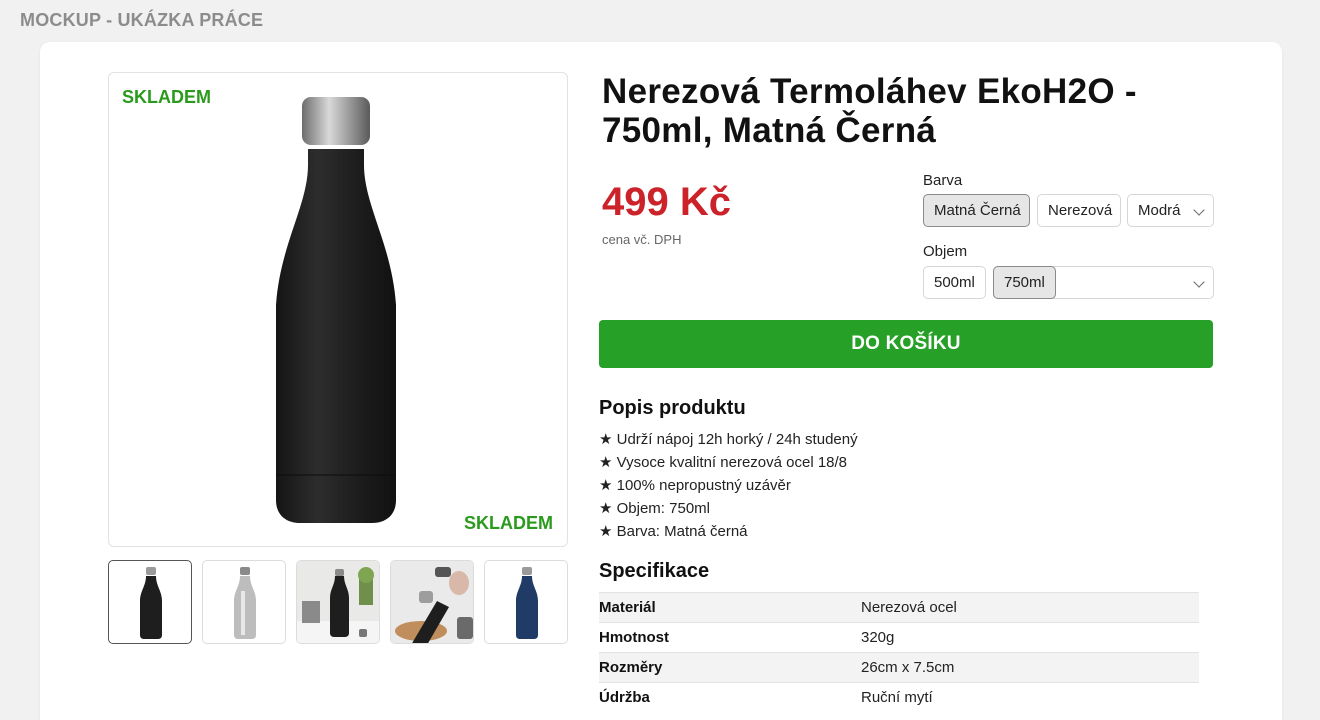 The height and width of the screenshot is (720, 1320). What do you see at coordinates (899, 637) in the screenshot?
I see `table-row: Hmotnost 320g` at bounding box center [899, 637].